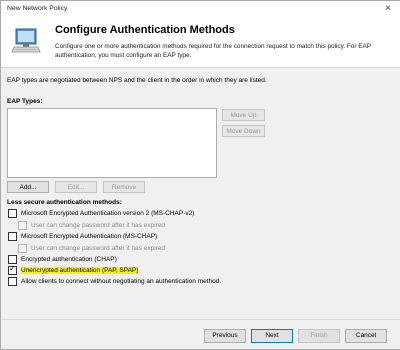 This screenshot has height=350, width=400. Describe the element at coordinates (69, 259) in the screenshot. I see `chap-label: Encrypted authentication (CHAP)` at that location.